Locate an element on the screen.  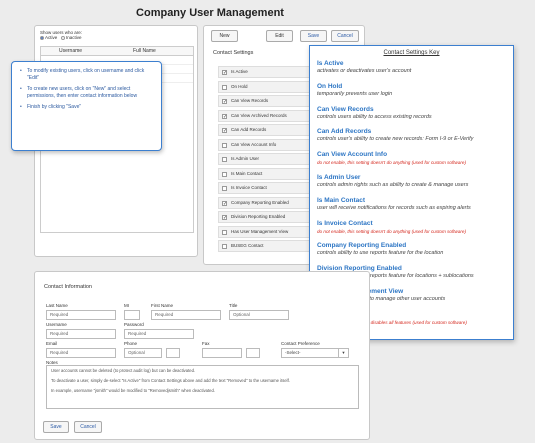
setting-row: ✓ Can View Records is located at coordinates (265, 101).